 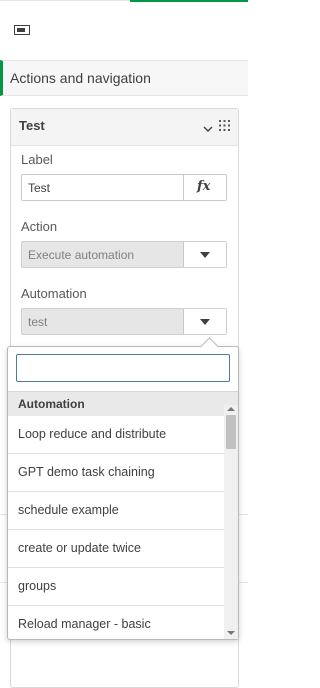 What do you see at coordinates (81, 255) in the screenshot?
I see `action-select-value: Execute automation` at bounding box center [81, 255].